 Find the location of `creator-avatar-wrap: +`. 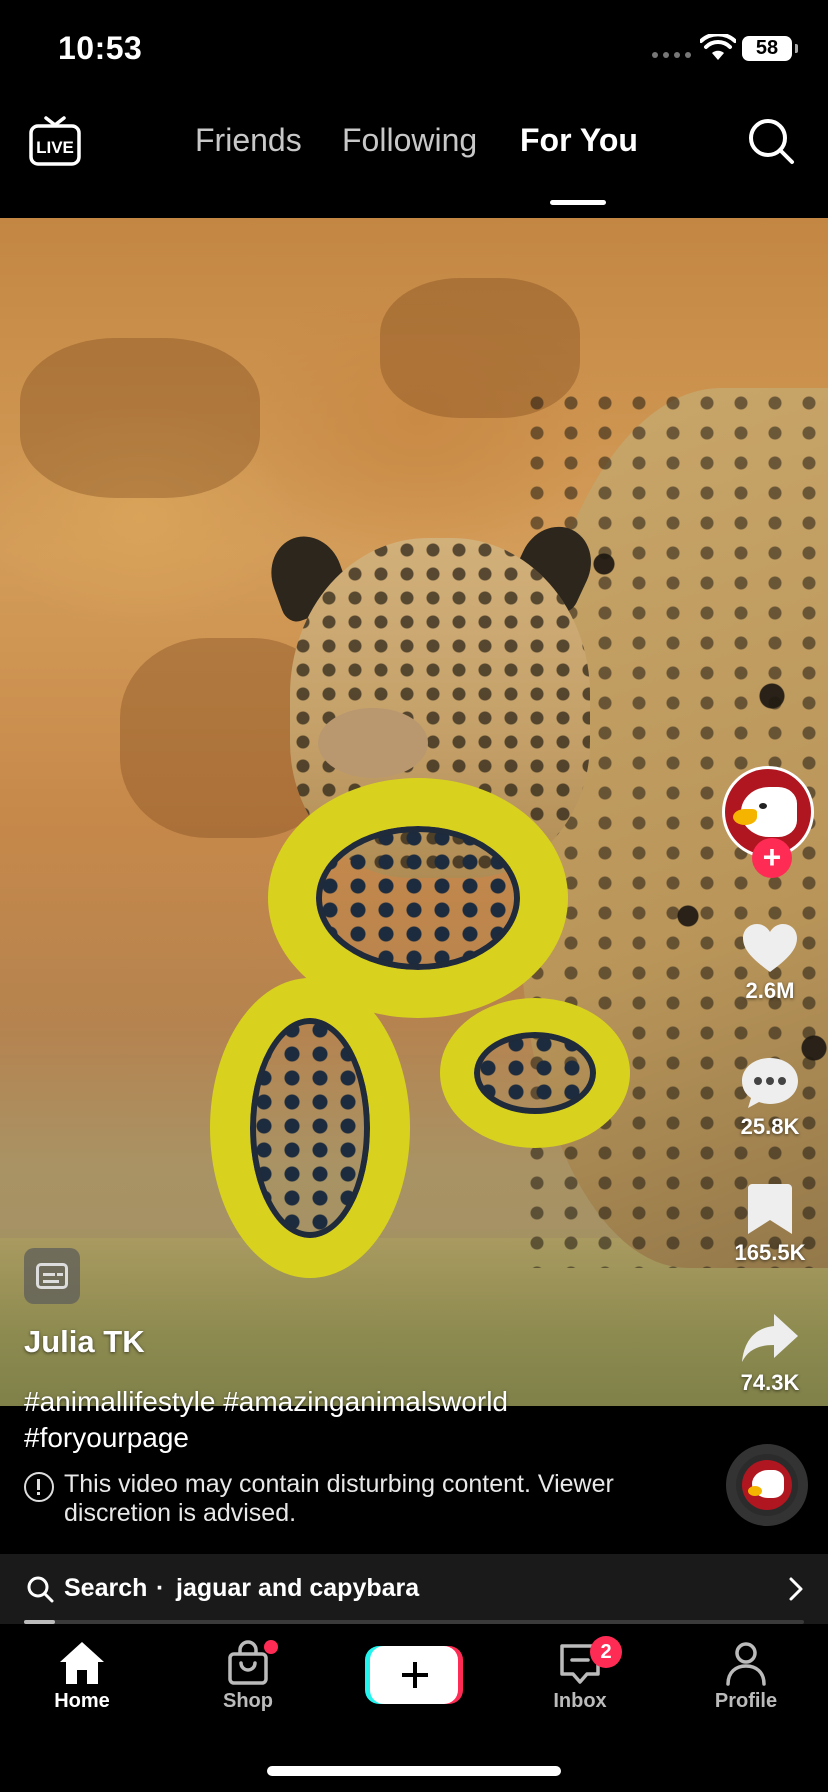

creator-avatar-wrap: + is located at coordinates (768, 822).